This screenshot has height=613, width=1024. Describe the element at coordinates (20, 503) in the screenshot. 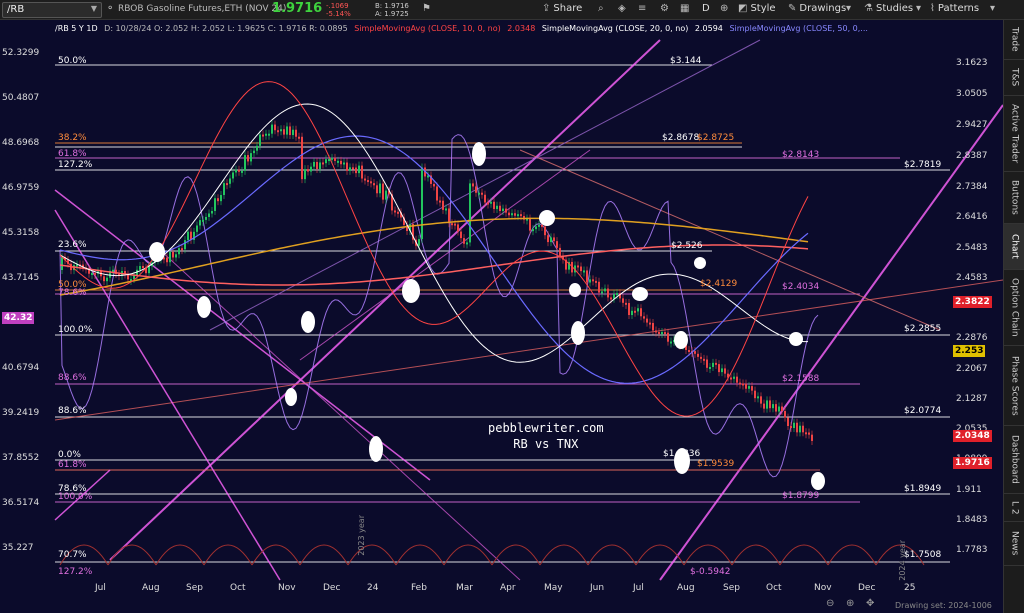

I see `left-axis-tick: 36.5174` at that location.